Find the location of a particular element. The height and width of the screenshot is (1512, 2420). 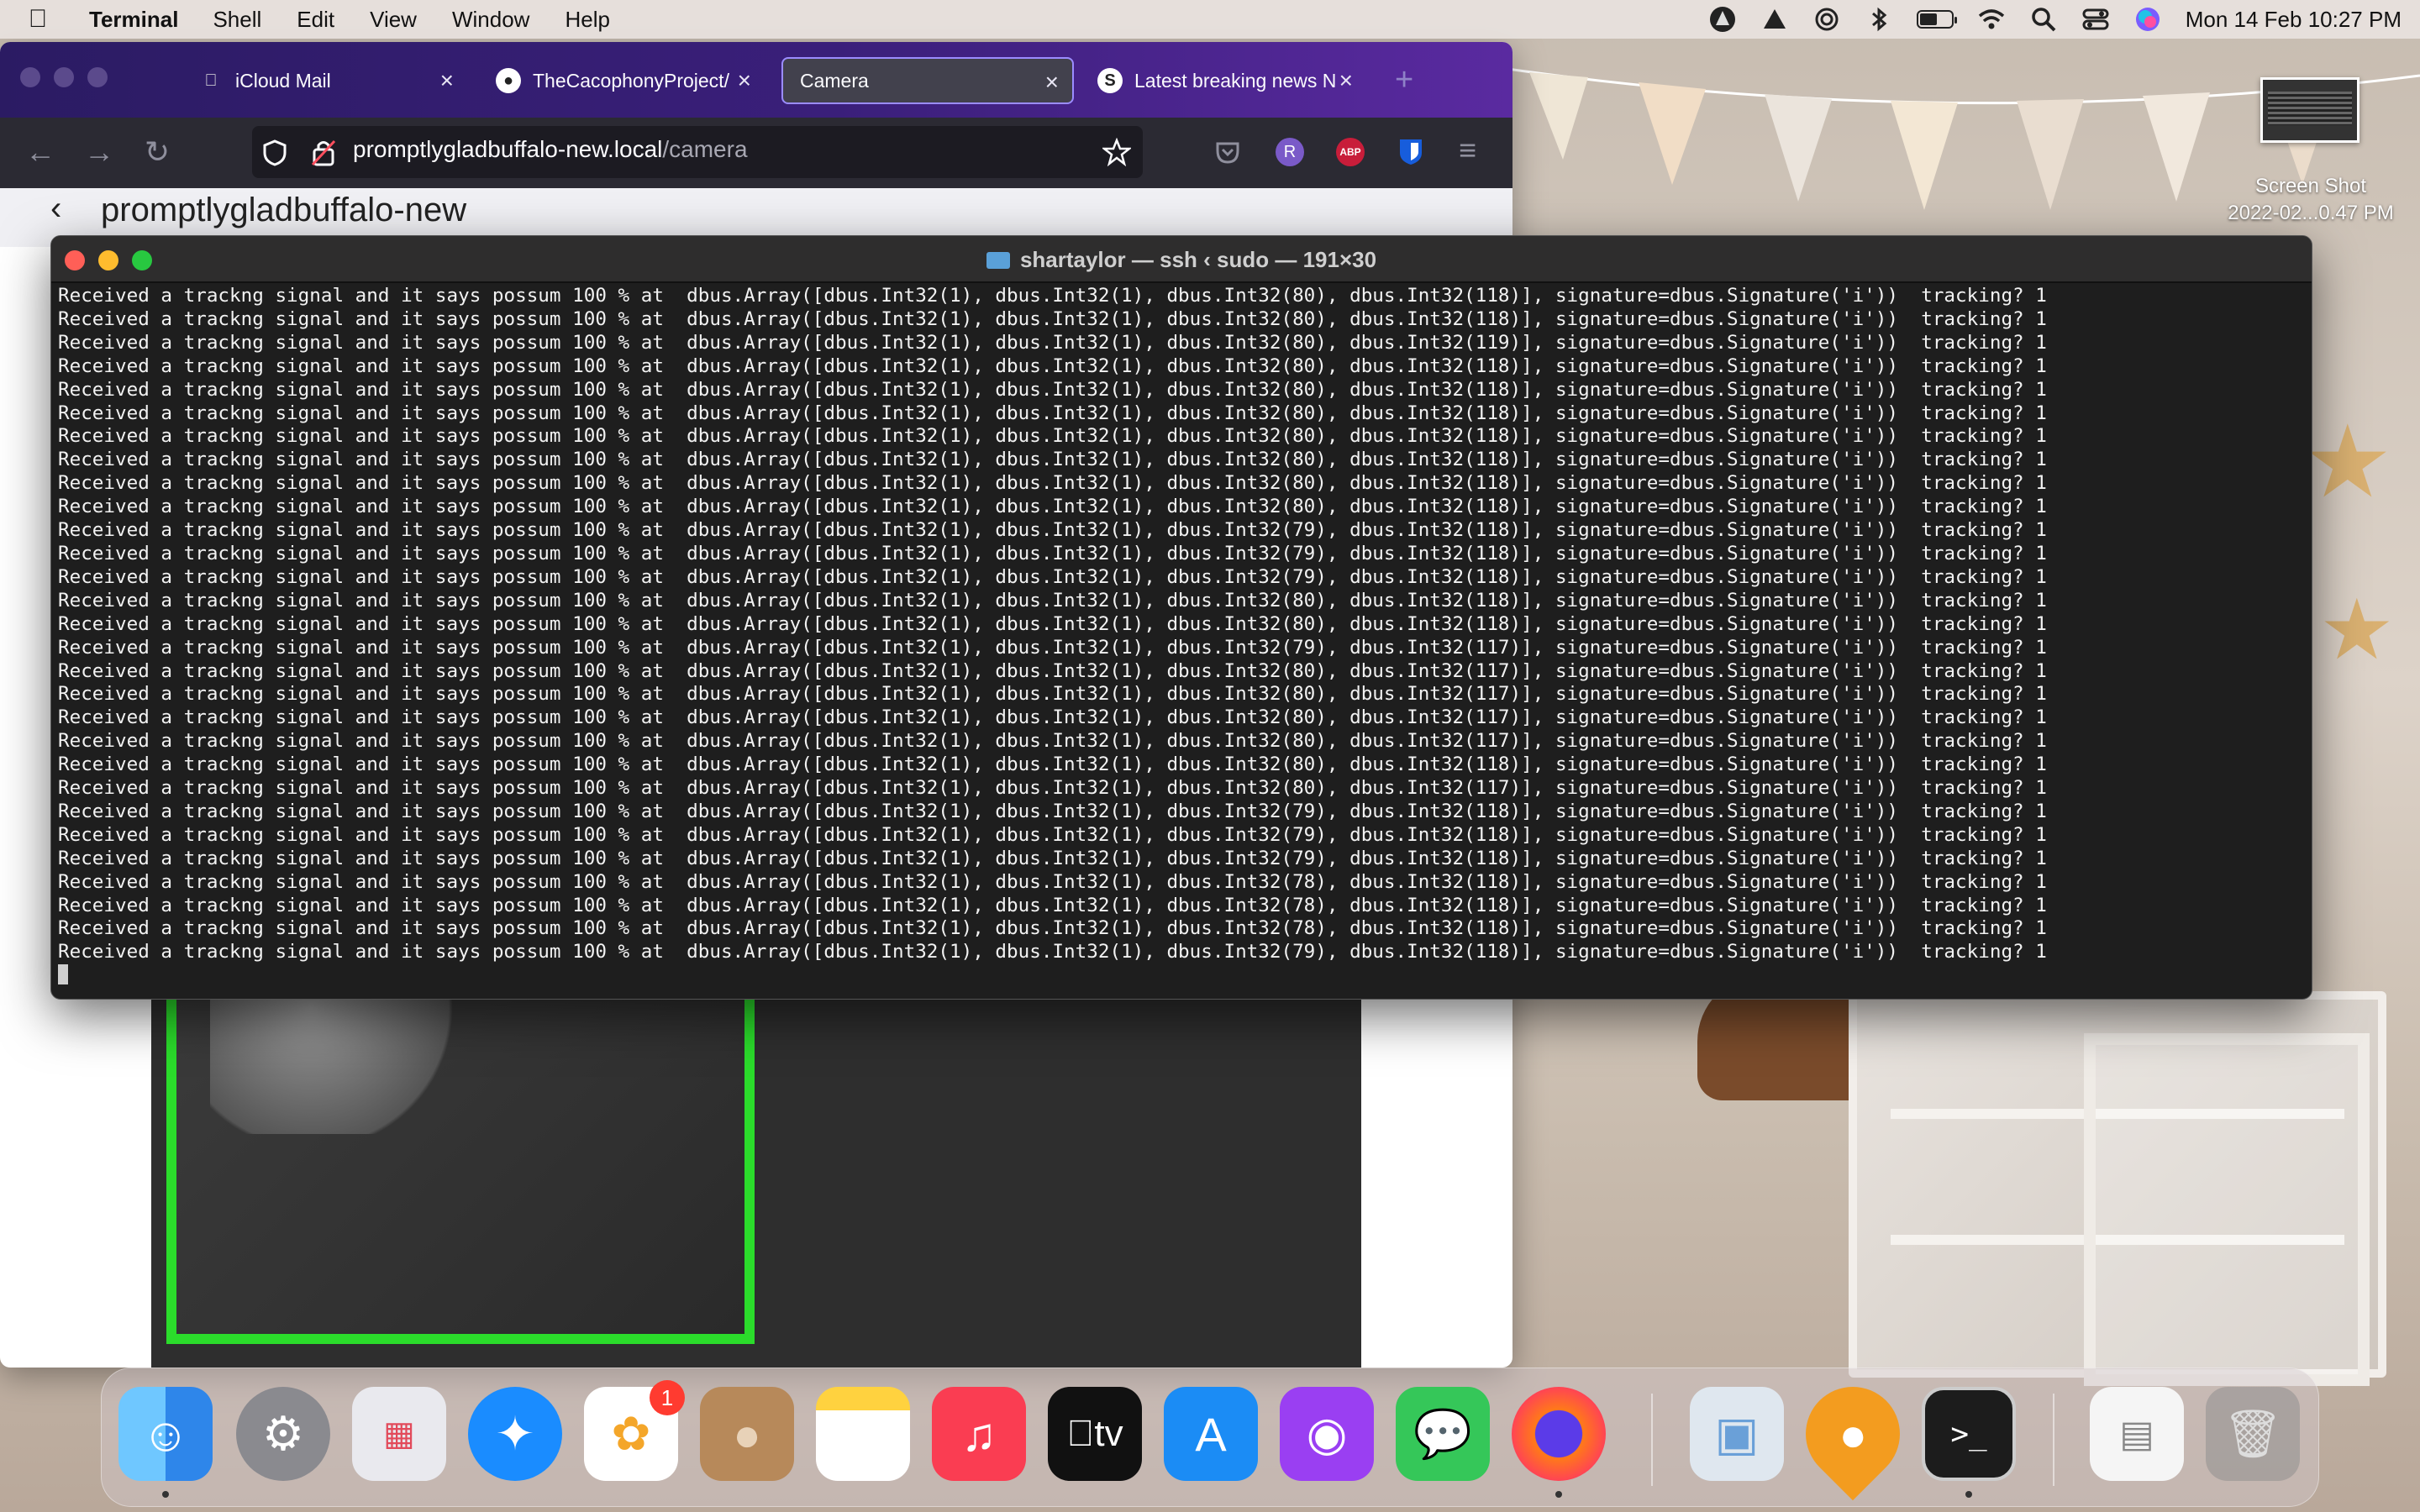

terminal-close-button is located at coordinates (75, 260).